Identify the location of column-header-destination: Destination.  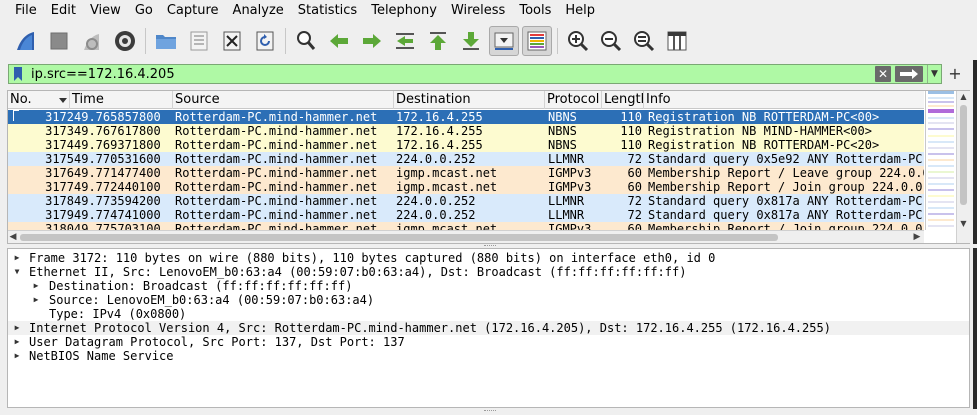
(469, 100).